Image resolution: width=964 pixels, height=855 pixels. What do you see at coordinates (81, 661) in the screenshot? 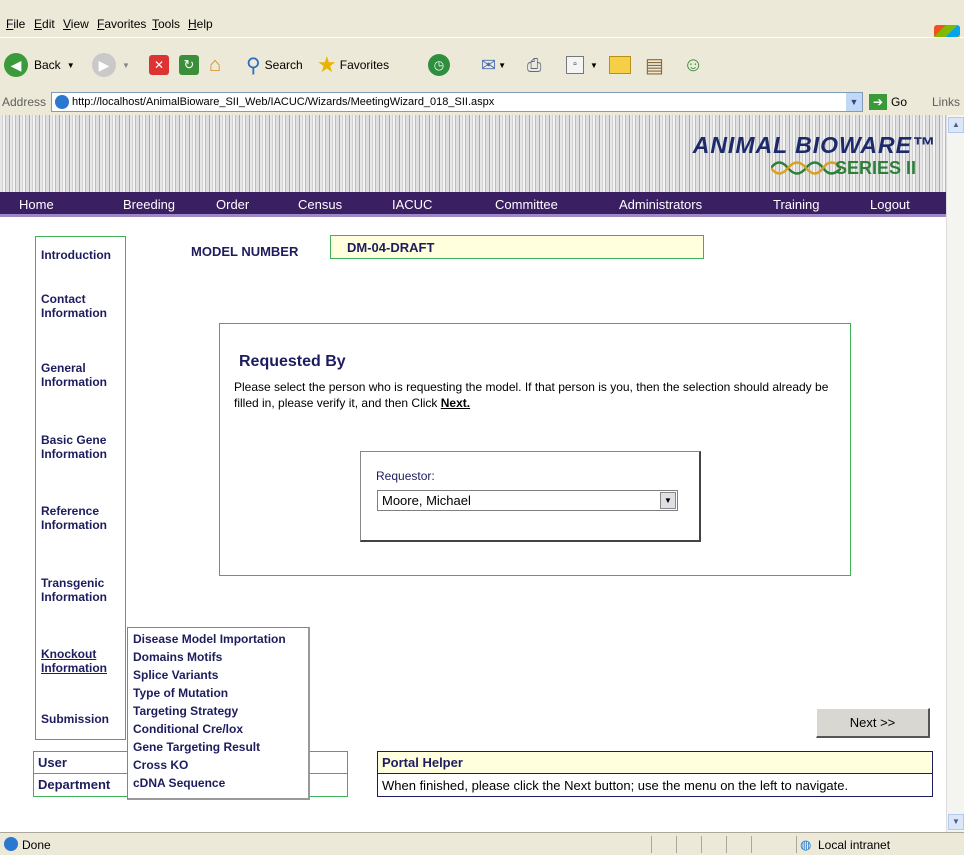
I see `left-menu-knockout-information: Knockout Information` at bounding box center [81, 661].